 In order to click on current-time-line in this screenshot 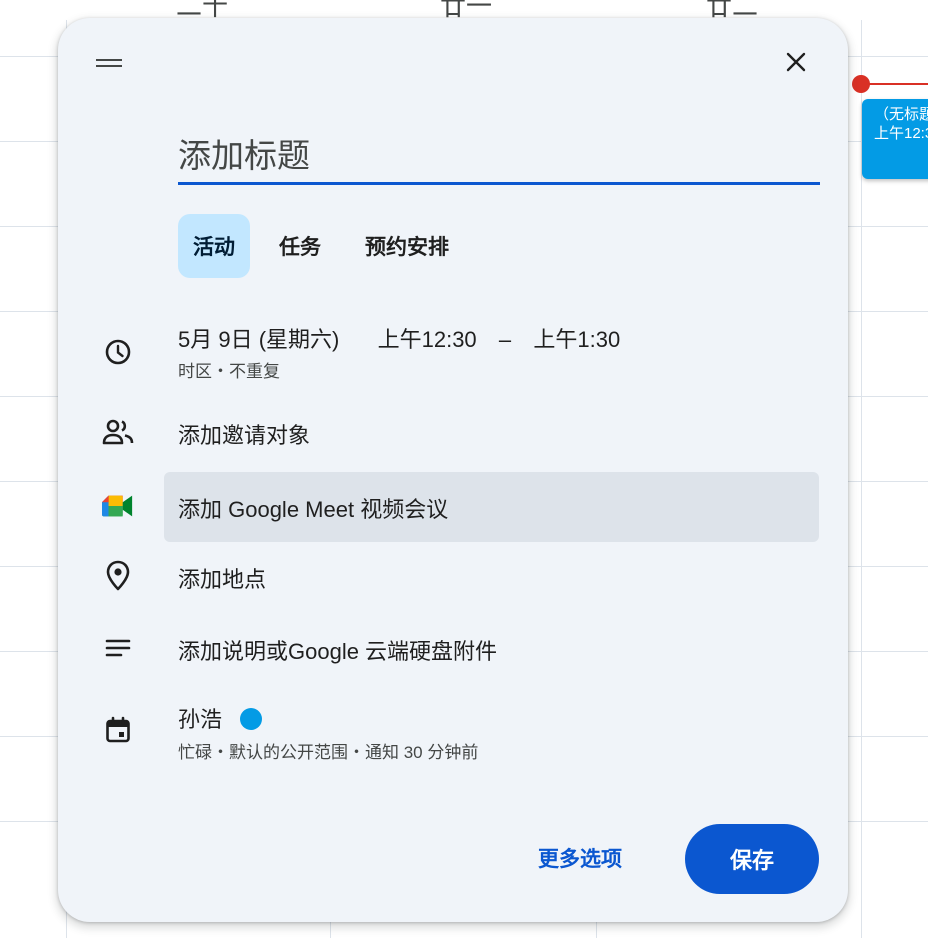, I will do `click(895, 84)`.